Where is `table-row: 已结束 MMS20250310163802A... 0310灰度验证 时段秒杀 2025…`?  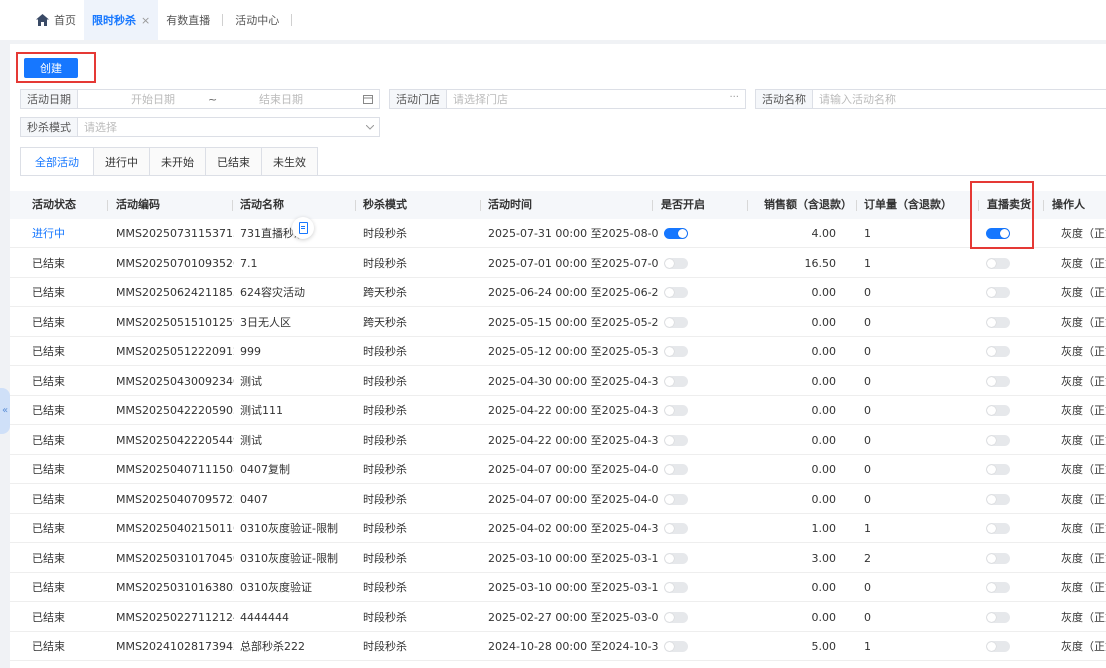 table-row: 已结束 MMS20250310163802A... 0310灰度验证 时段秒杀 2025… is located at coordinates (558, 587).